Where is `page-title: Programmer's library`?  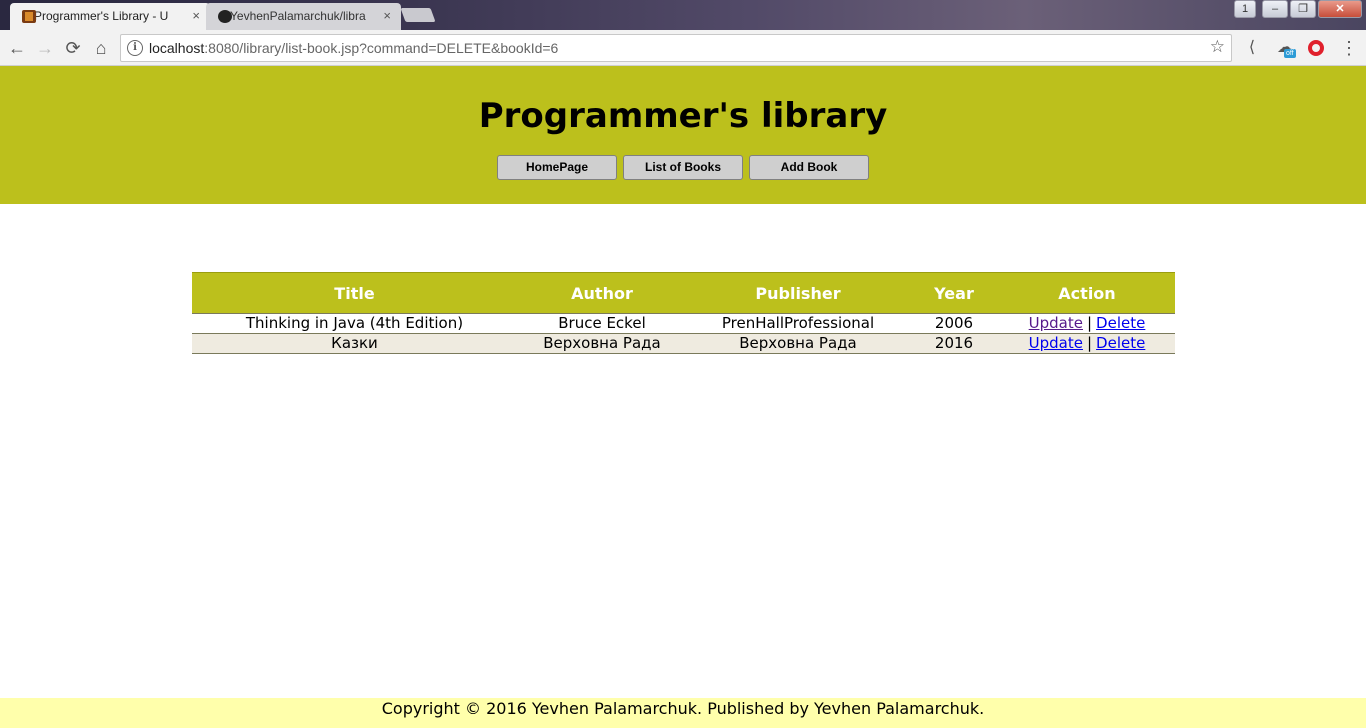 page-title: Programmer's library is located at coordinates (683, 116).